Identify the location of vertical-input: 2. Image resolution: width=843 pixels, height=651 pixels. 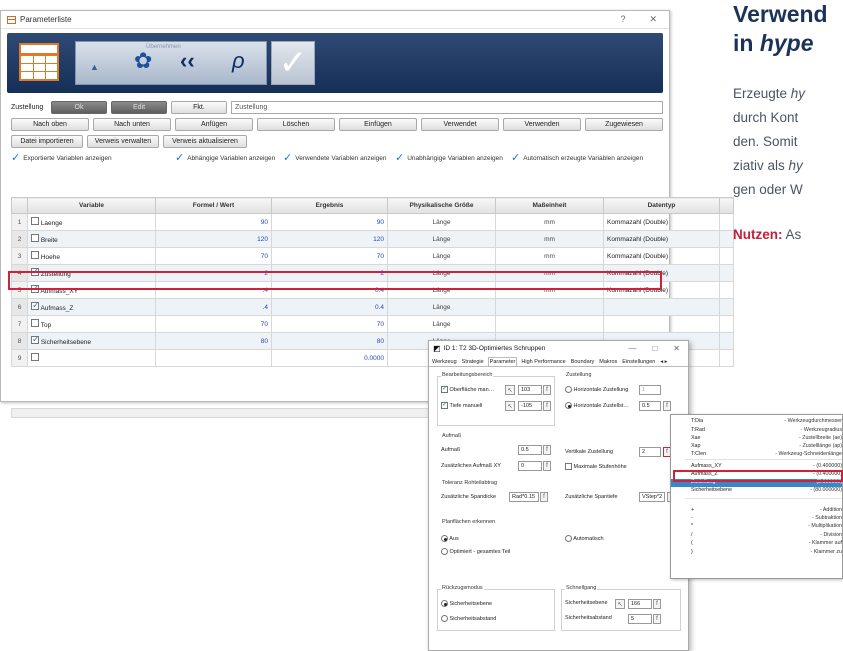
(650, 452).